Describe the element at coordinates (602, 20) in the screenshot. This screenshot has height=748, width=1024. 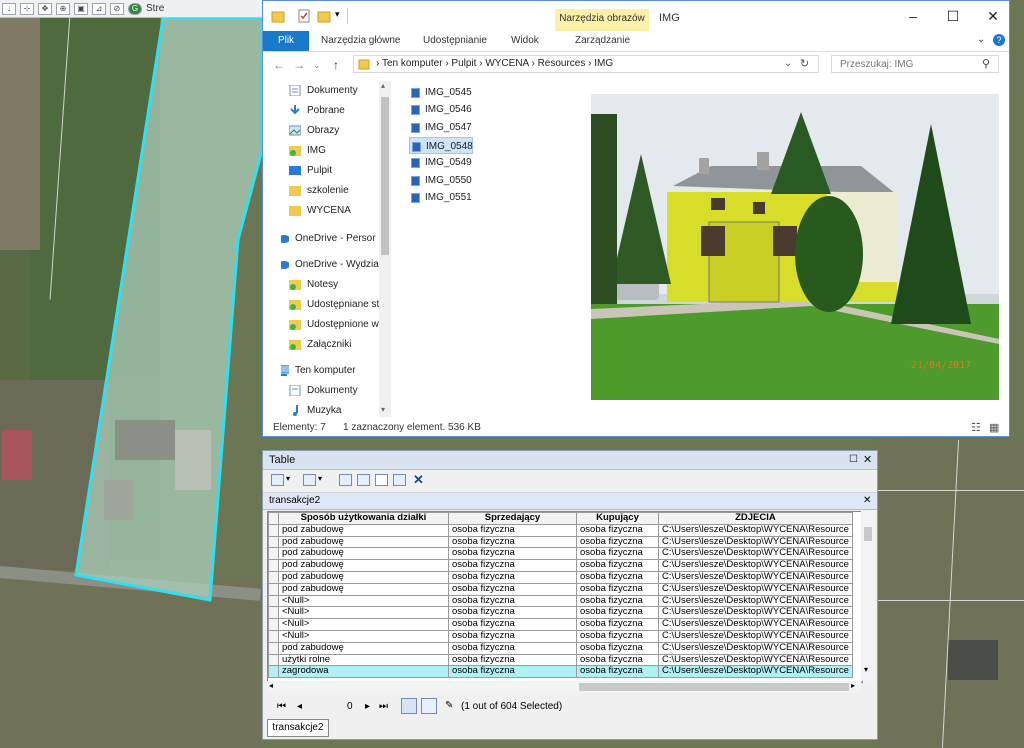
I see `picture-tools-context-tab: Narzędzia obrazów` at that location.